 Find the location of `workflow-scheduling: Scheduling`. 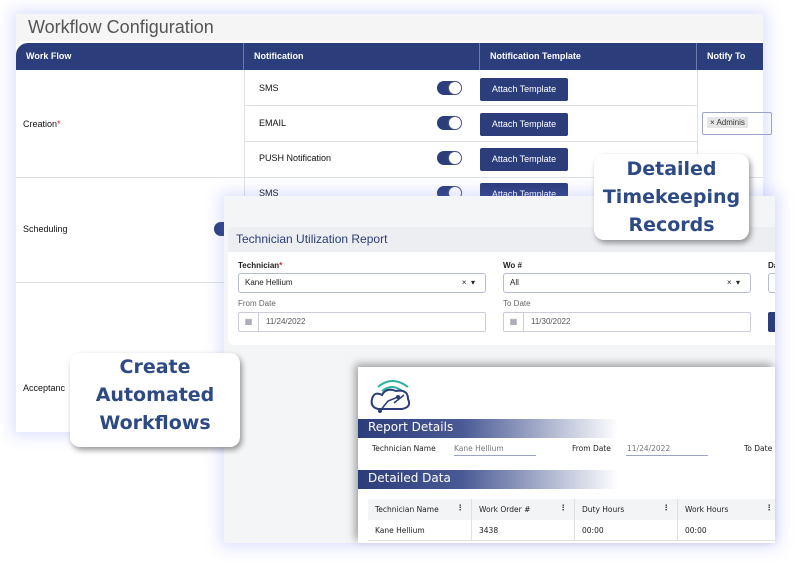

workflow-scheduling: Scheduling is located at coordinates (45, 229).